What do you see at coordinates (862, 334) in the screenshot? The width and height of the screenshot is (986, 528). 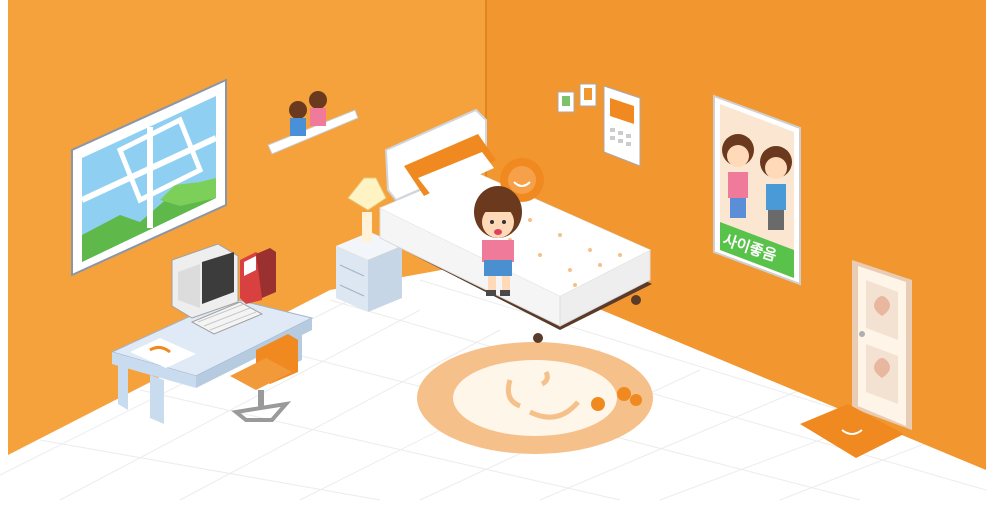 I see `door-knob` at bounding box center [862, 334].